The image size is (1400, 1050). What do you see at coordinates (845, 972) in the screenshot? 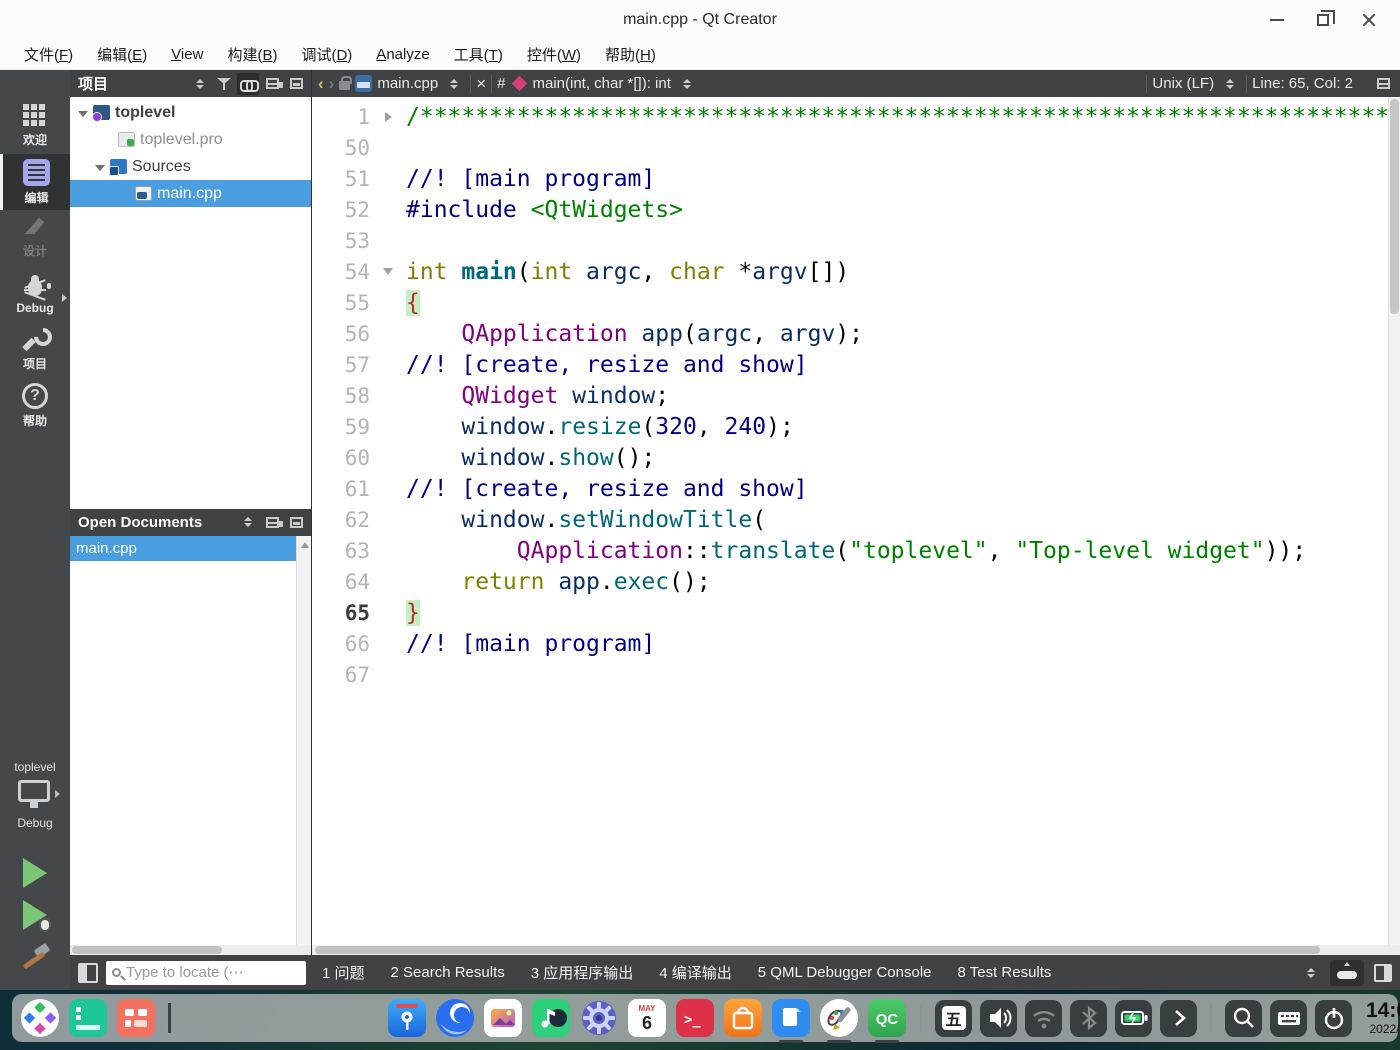
I see `output-pane-button-4: 5 QML Debugger Console` at bounding box center [845, 972].